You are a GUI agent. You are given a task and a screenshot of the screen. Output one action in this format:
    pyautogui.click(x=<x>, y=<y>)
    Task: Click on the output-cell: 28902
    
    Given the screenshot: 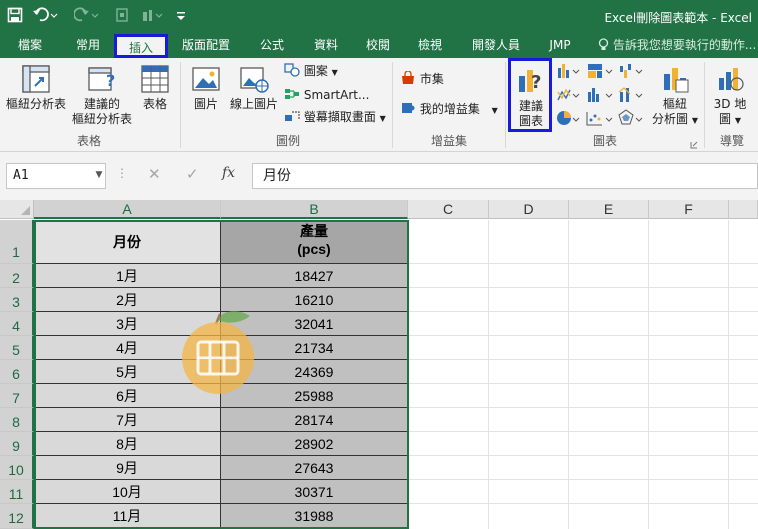 What is the action you would take?
    pyautogui.click(x=314, y=444)
    